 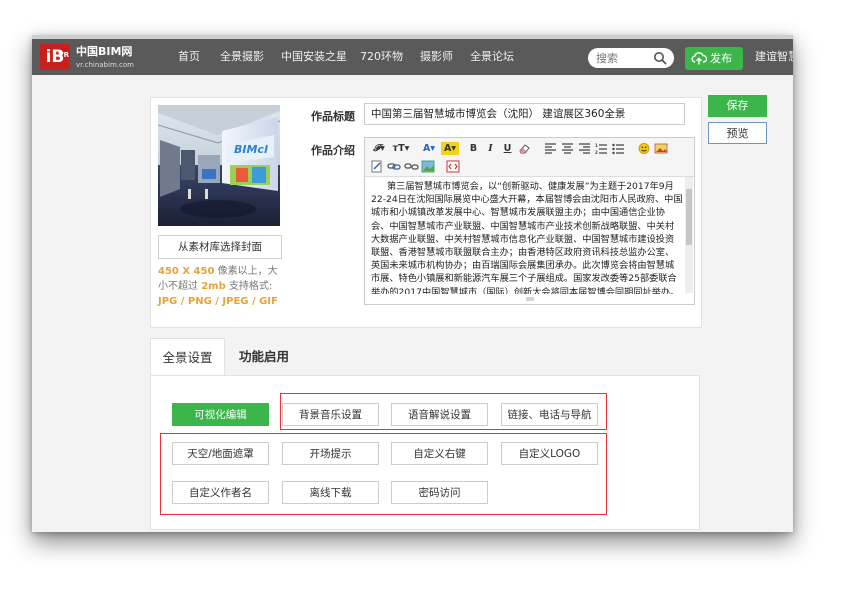 What do you see at coordinates (333, 150) in the screenshot?
I see `intro-label: 作品介绍` at bounding box center [333, 150].